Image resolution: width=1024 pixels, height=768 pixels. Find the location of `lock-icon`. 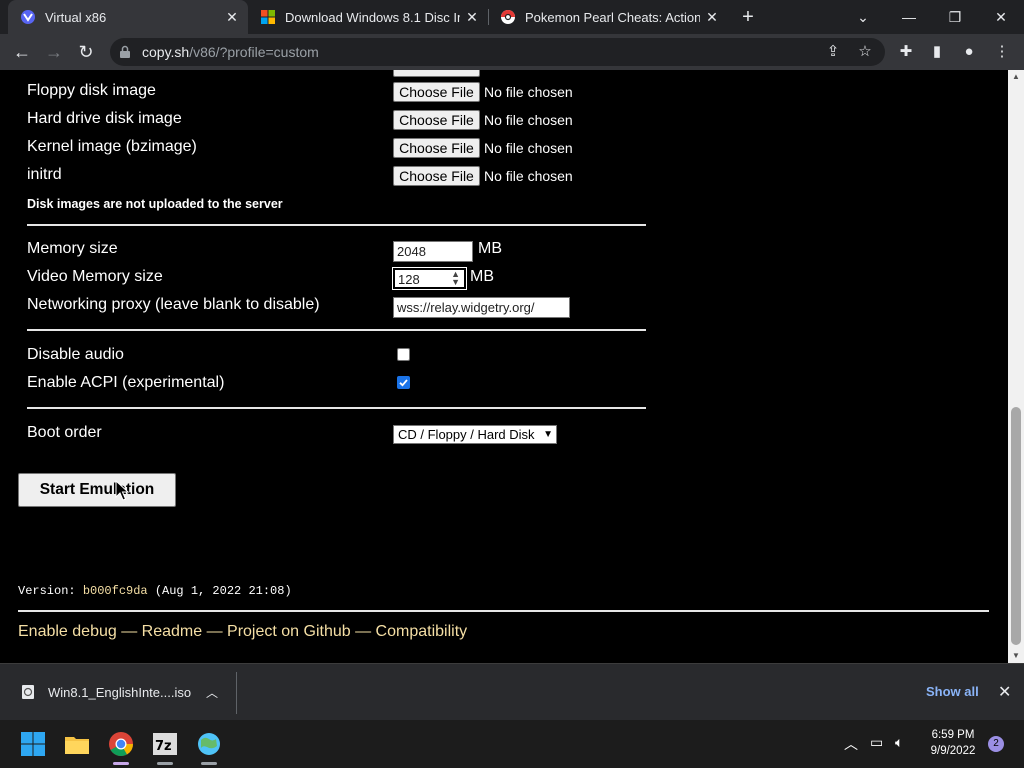

lock-icon is located at coordinates (125, 51).